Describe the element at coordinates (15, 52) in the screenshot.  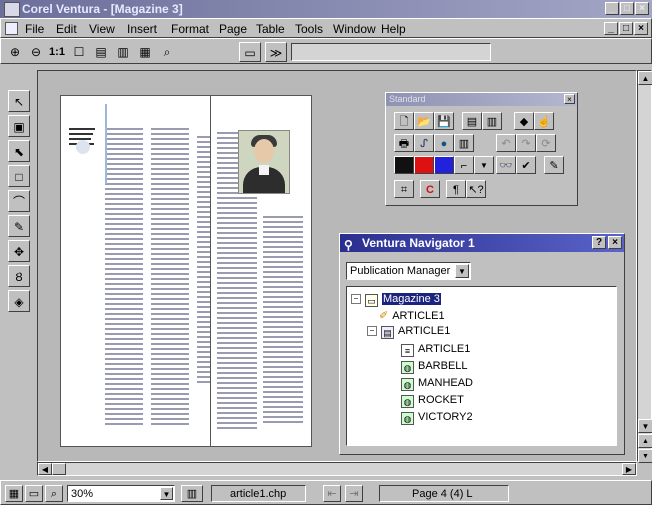
I see `zoom-in-icon: ⊕` at that location.